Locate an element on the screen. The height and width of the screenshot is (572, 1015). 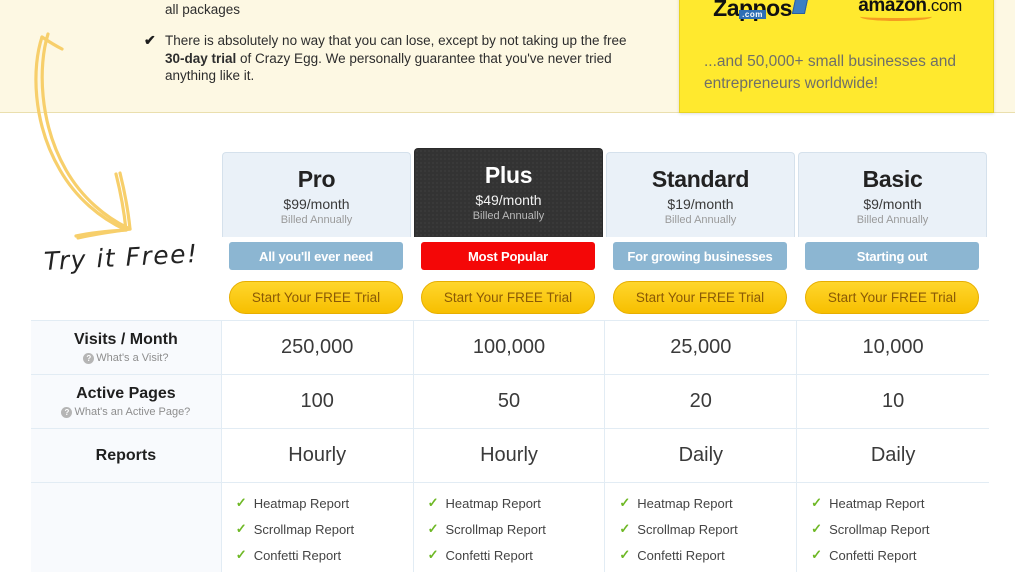
cell-reports-pro: Hourly is located at coordinates (317, 455).